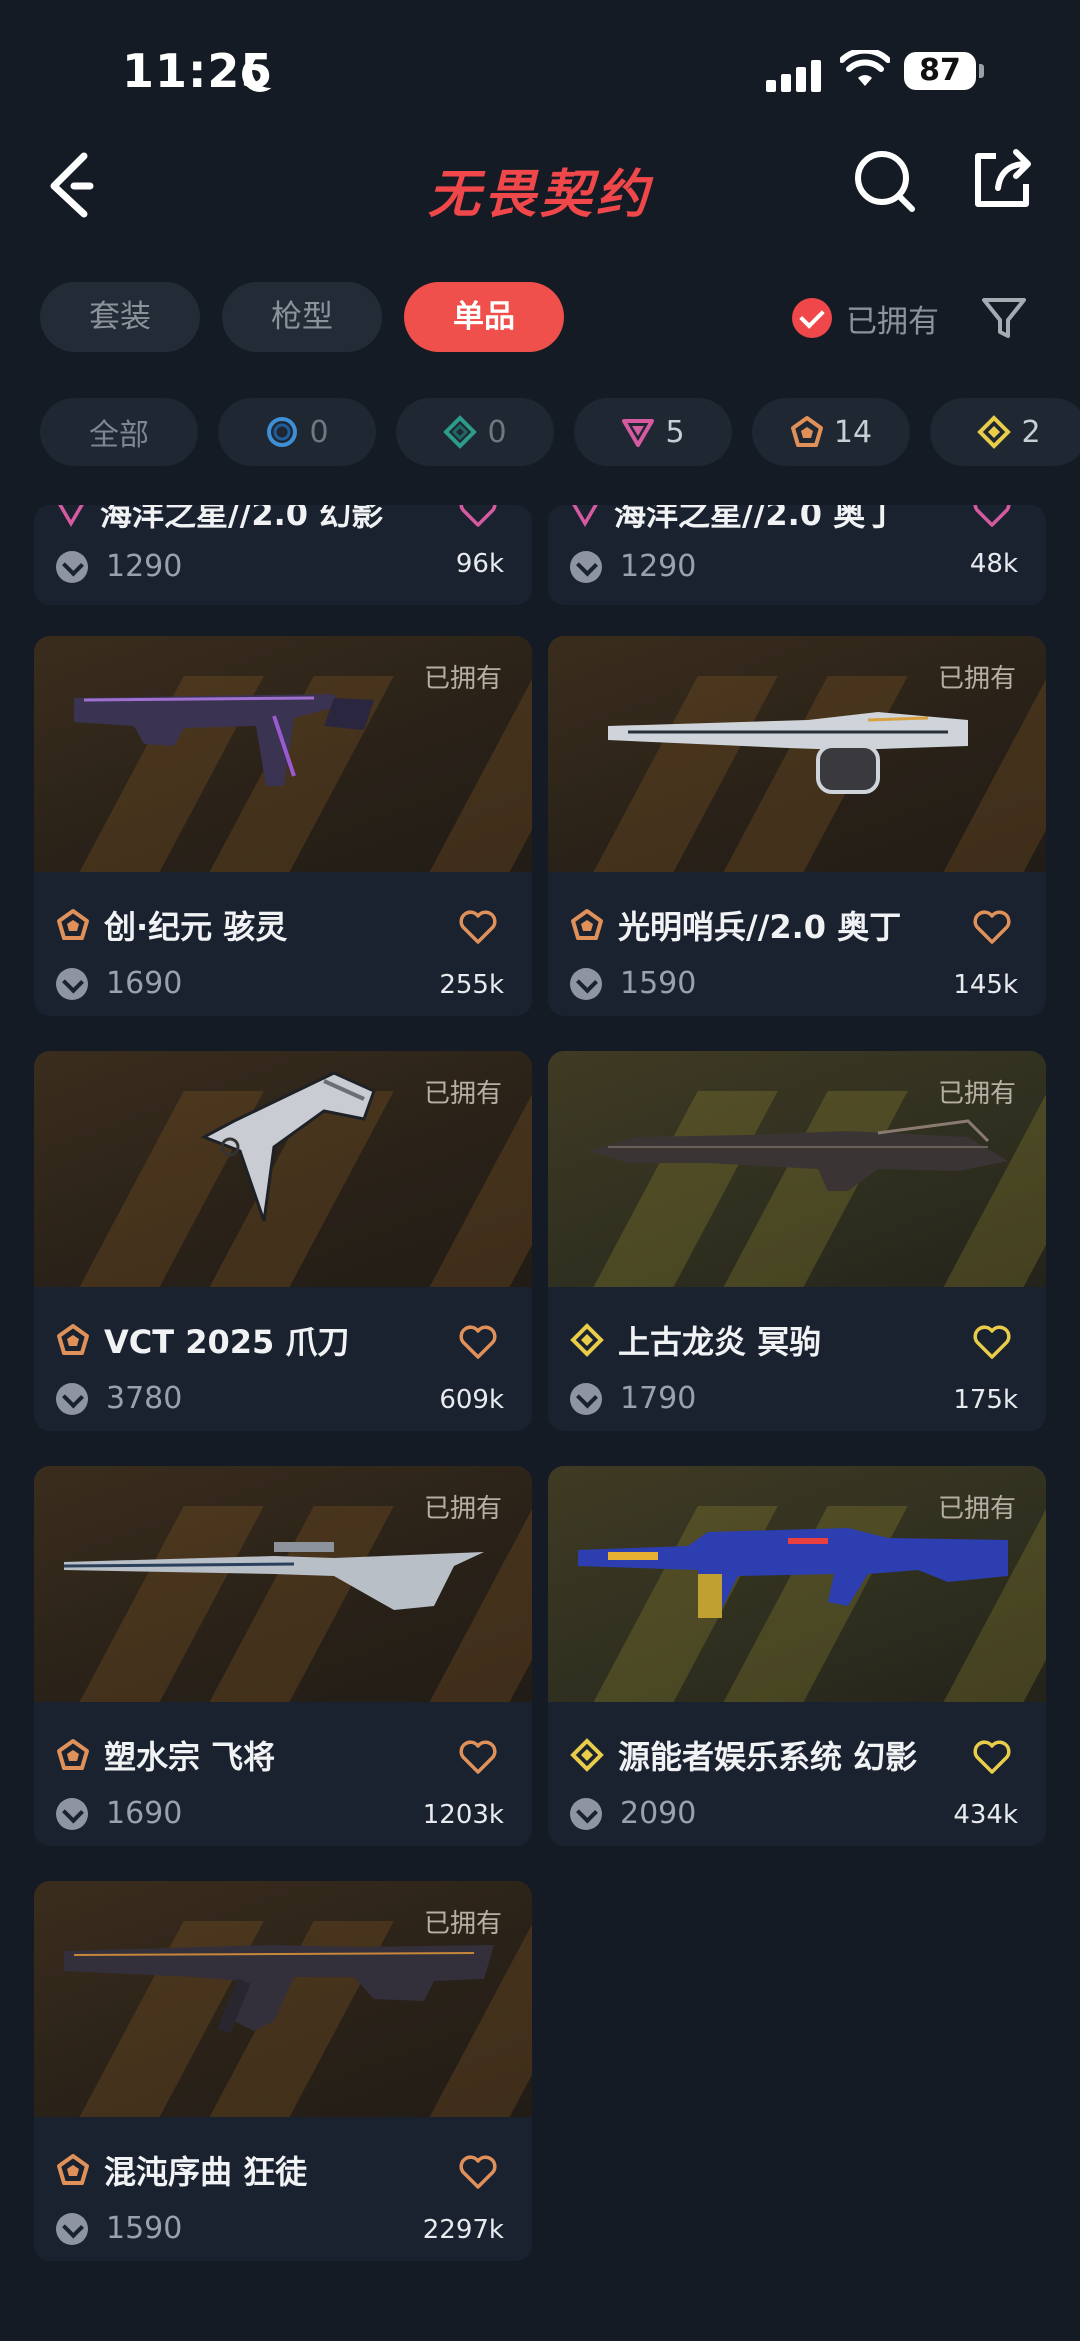 Image resolution: width=1080 pixels, height=2341 pixels. I want to click on like-count: 609k, so click(471, 1400).